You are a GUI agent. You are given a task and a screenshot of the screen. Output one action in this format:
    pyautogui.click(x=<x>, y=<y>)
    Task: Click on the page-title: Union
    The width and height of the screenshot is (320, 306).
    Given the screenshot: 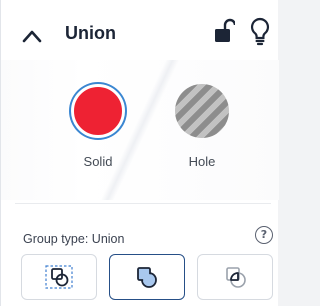 What is the action you would take?
    pyautogui.click(x=90, y=33)
    